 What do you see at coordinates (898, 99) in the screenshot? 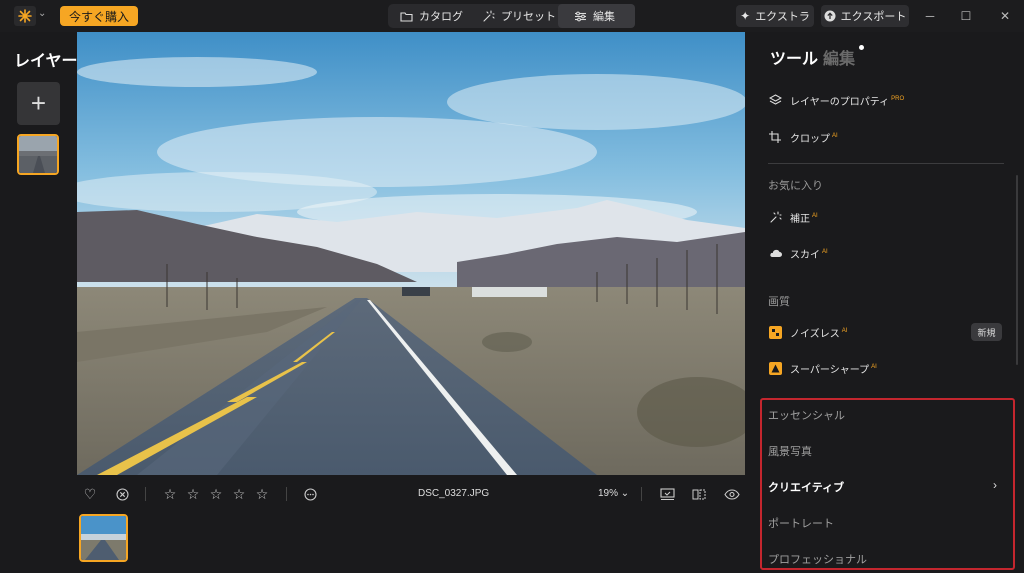
I see `pro-badge: PRO` at bounding box center [898, 99].